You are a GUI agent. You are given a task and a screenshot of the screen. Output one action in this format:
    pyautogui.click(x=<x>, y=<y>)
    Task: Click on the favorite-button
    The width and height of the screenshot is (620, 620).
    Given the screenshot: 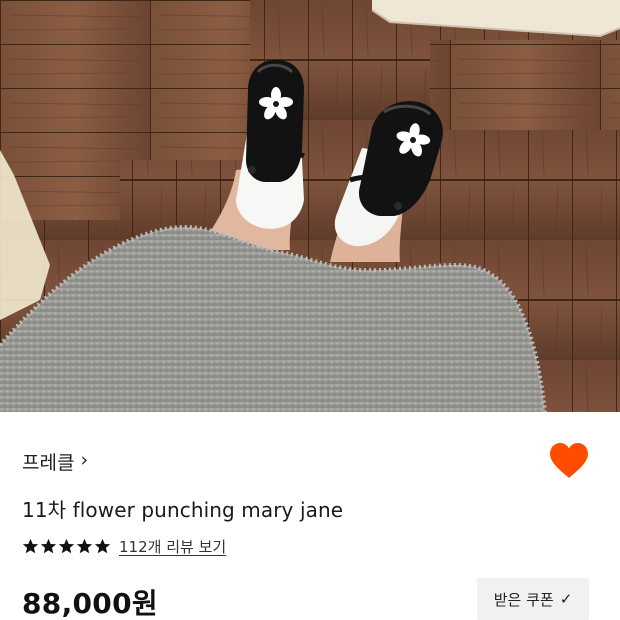 What is the action you would take?
    pyautogui.click(x=569, y=461)
    